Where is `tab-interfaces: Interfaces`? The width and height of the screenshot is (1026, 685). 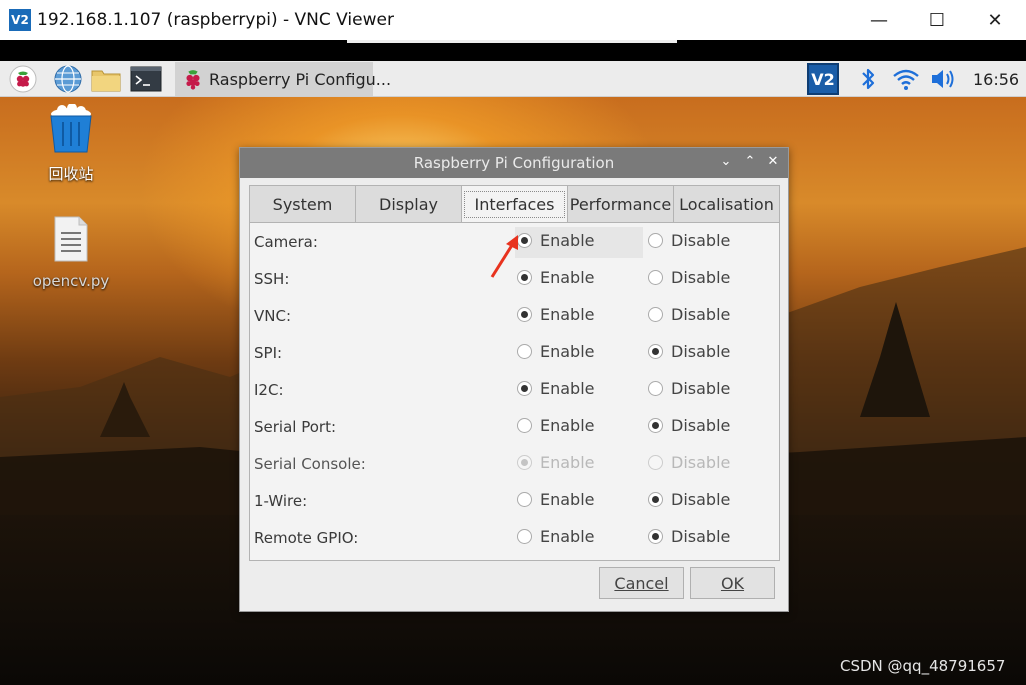 tab-interfaces: Interfaces is located at coordinates (514, 204).